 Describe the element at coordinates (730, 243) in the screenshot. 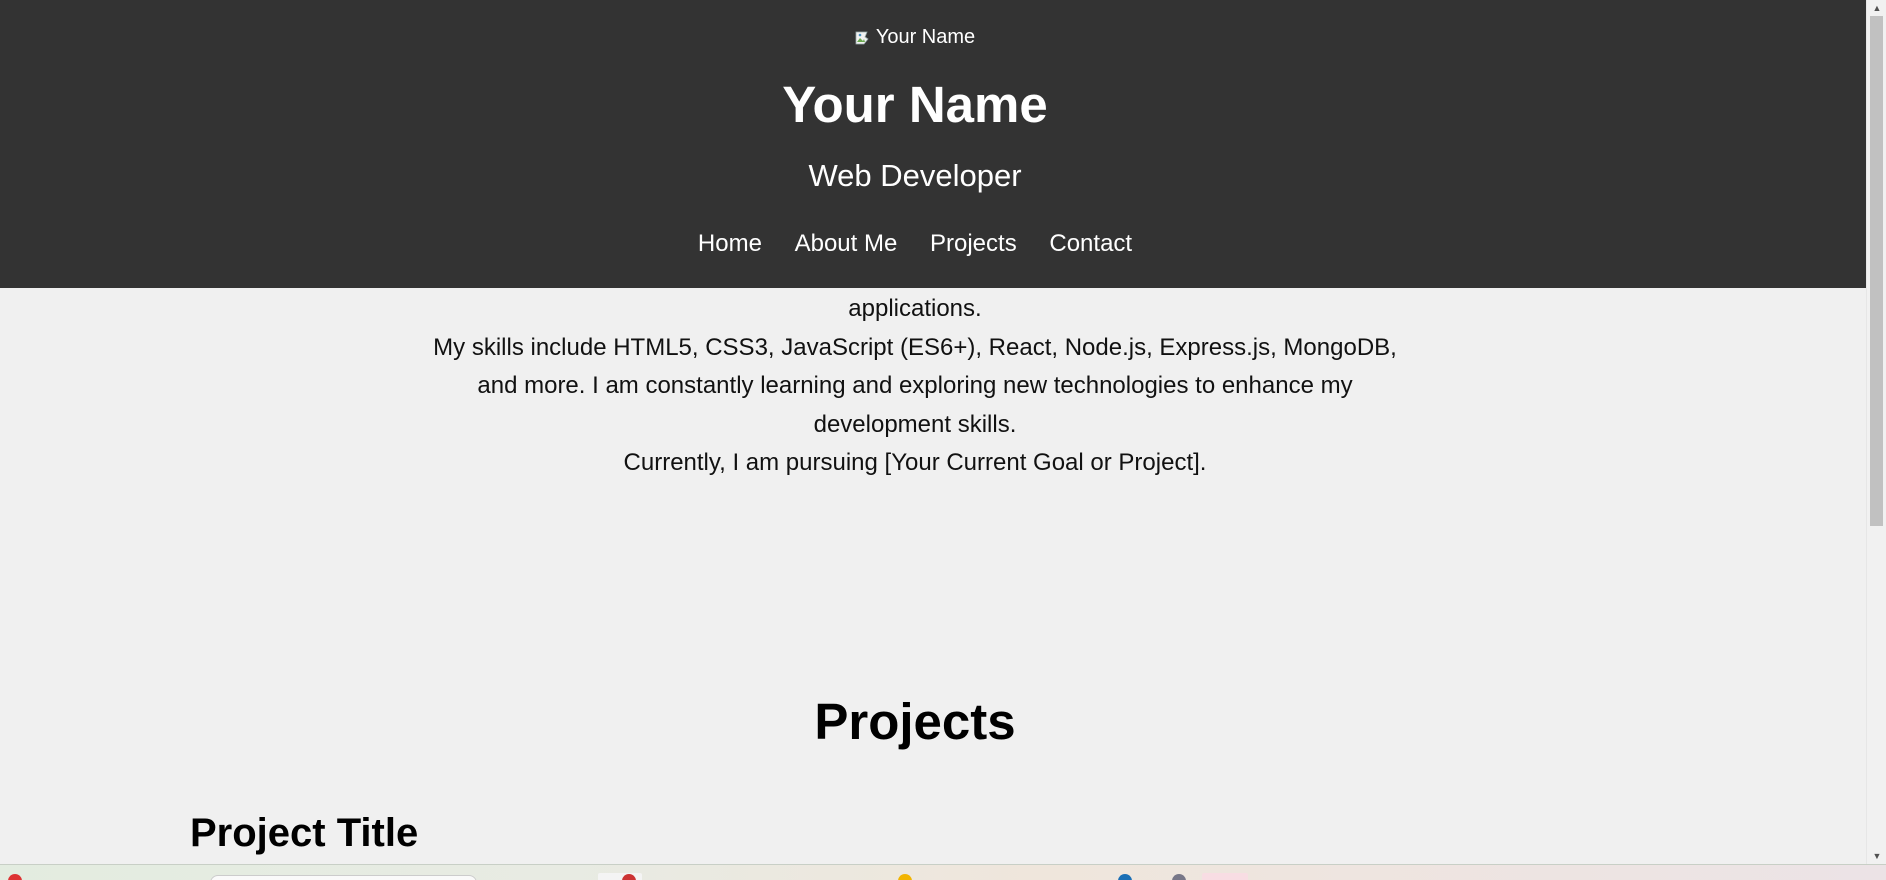

I see `nav-link-home: Home` at that location.